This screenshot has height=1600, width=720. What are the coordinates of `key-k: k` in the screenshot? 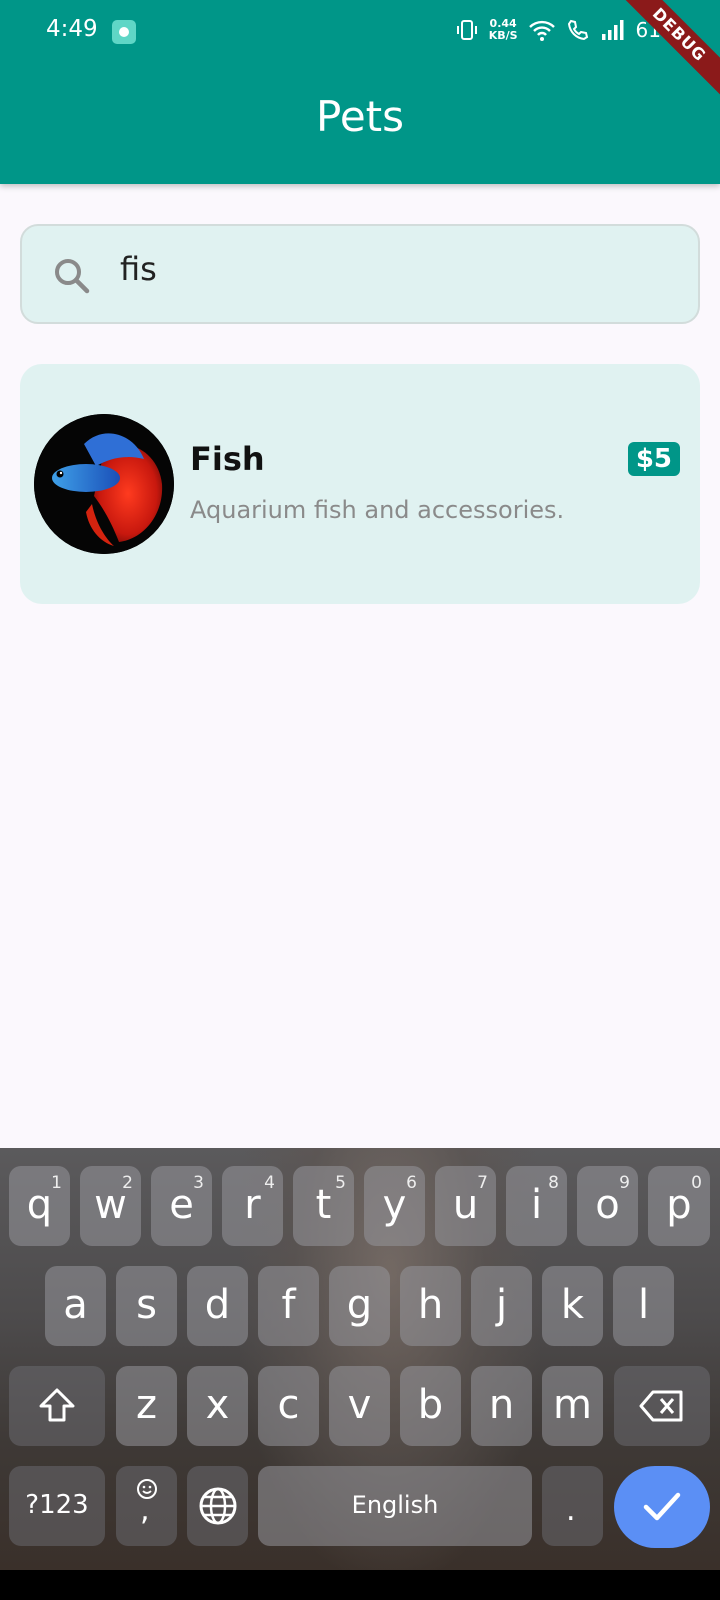 It's located at (572, 1306).